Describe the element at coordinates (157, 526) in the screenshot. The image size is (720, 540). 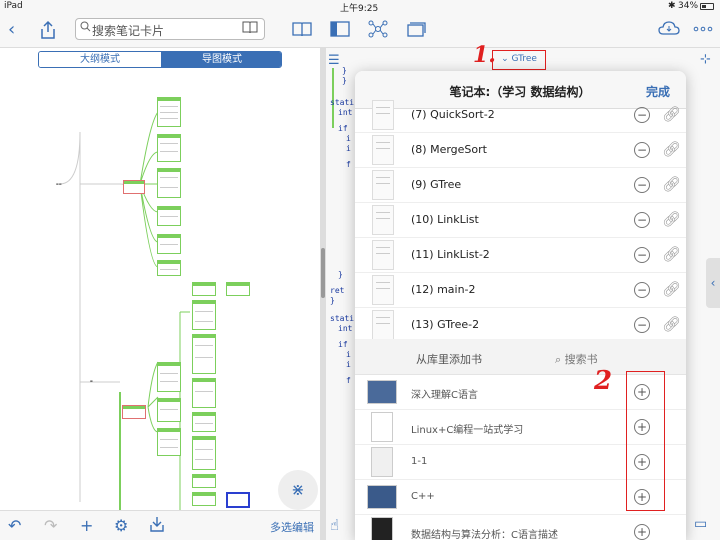
I see `import-icon` at that location.